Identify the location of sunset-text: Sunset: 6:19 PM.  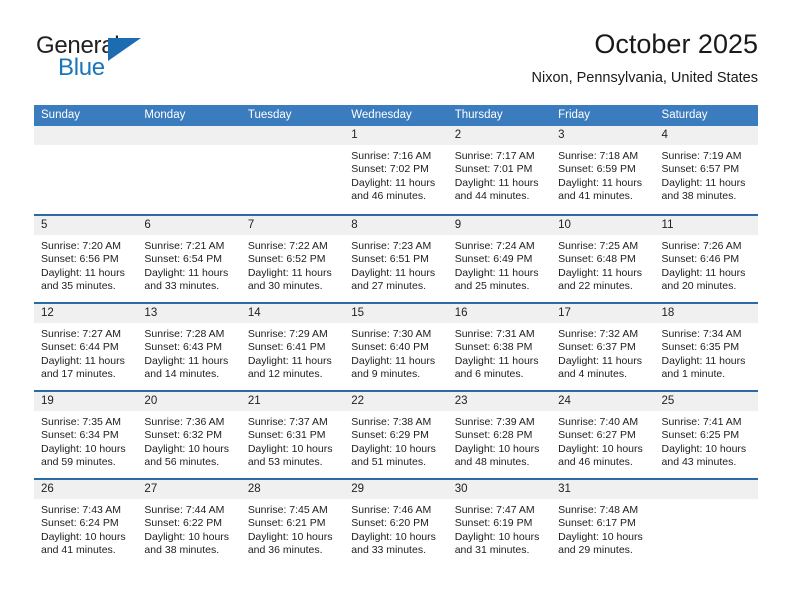
(493, 523).